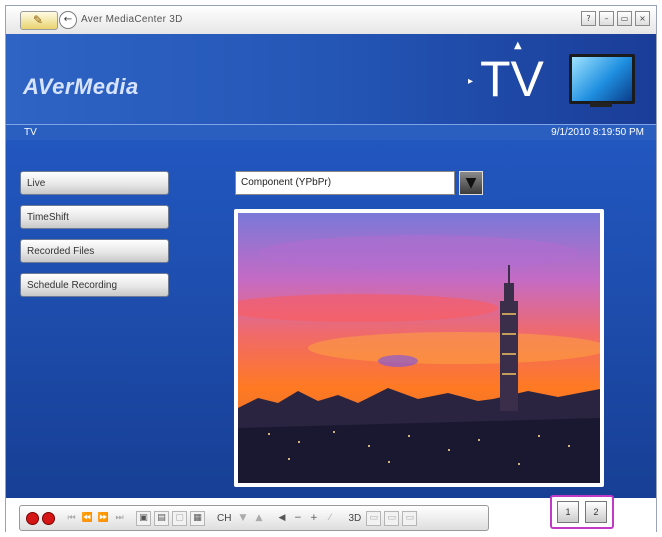 The width and height of the screenshot is (662, 537). I want to click on back-arrow-icon: ←, so click(68, 19).